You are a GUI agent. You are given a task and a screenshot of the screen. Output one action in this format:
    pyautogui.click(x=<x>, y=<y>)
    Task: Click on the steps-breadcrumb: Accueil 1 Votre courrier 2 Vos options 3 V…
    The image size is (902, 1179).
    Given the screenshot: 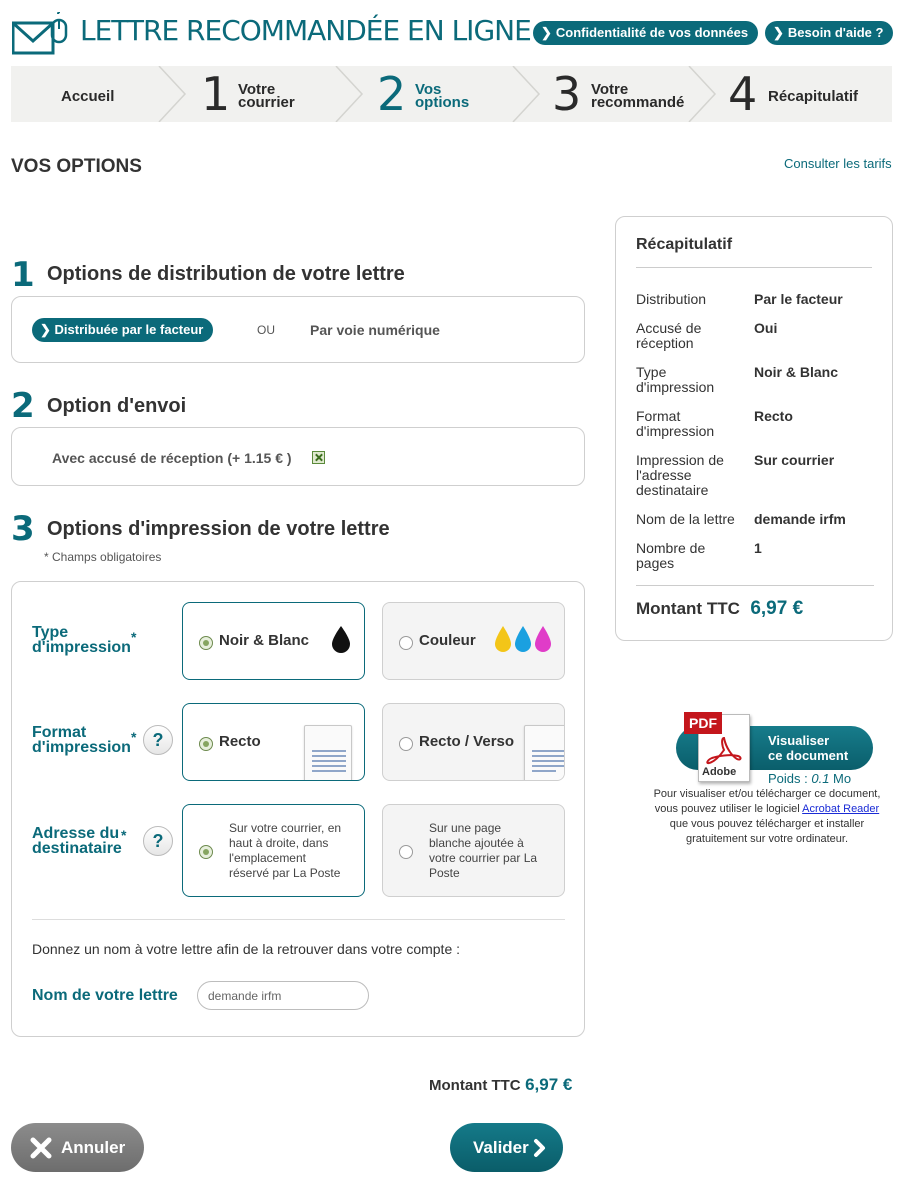 What is the action you would take?
    pyautogui.click(x=451, y=94)
    